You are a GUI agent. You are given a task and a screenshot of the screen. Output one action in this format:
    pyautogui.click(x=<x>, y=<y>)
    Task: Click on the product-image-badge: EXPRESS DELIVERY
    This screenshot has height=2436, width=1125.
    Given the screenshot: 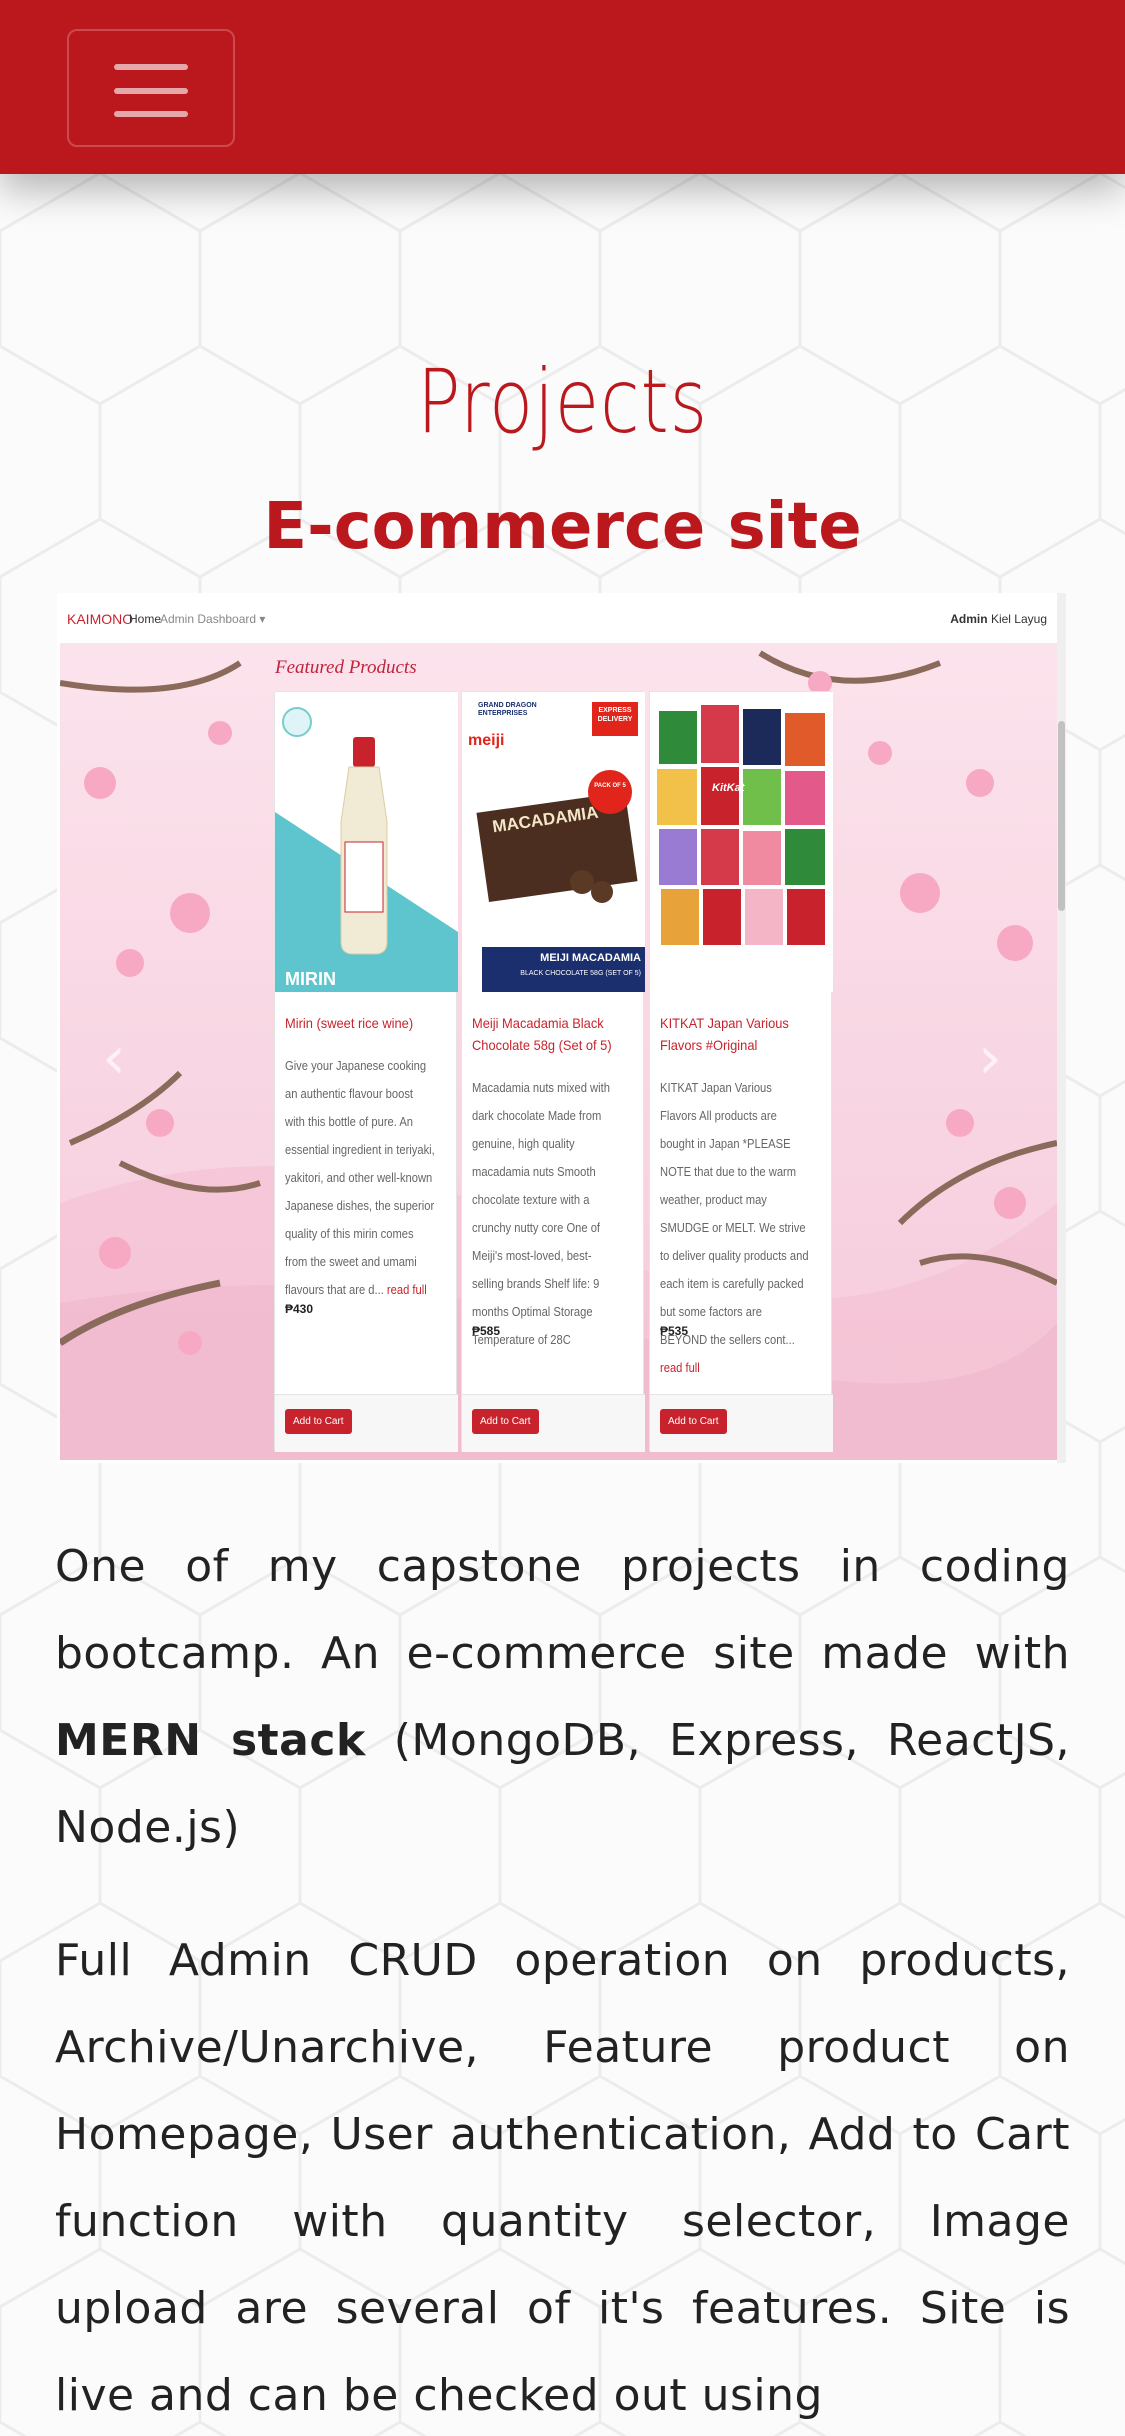 What is the action you would take?
    pyautogui.click(x=615, y=715)
    